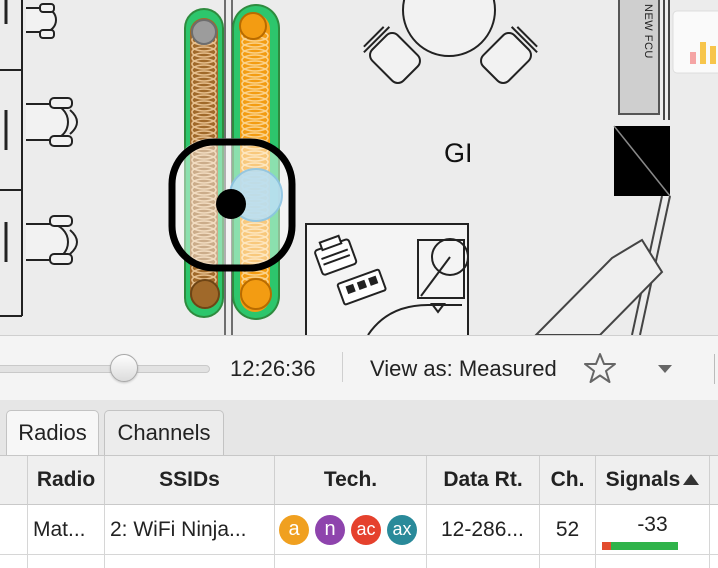  What do you see at coordinates (652, 524) in the screenshot?
I see `signal-value: -33` at bounding box center [652, 524].